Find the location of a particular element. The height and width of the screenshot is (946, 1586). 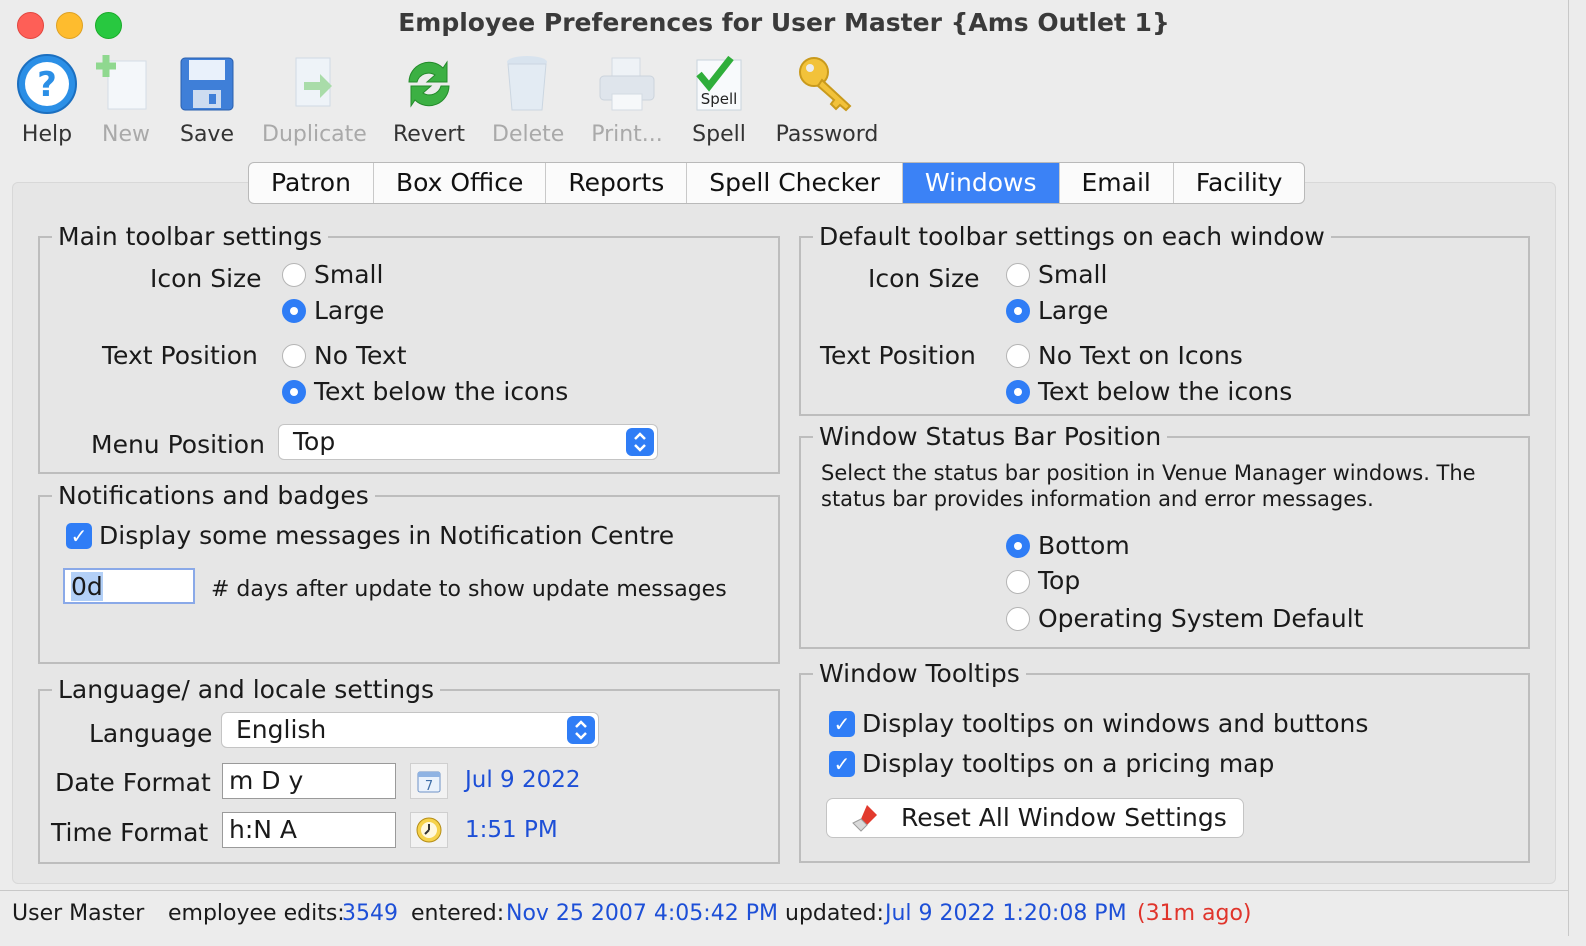

menu-position-label: Menu Position is located at coordinates (178, 444).